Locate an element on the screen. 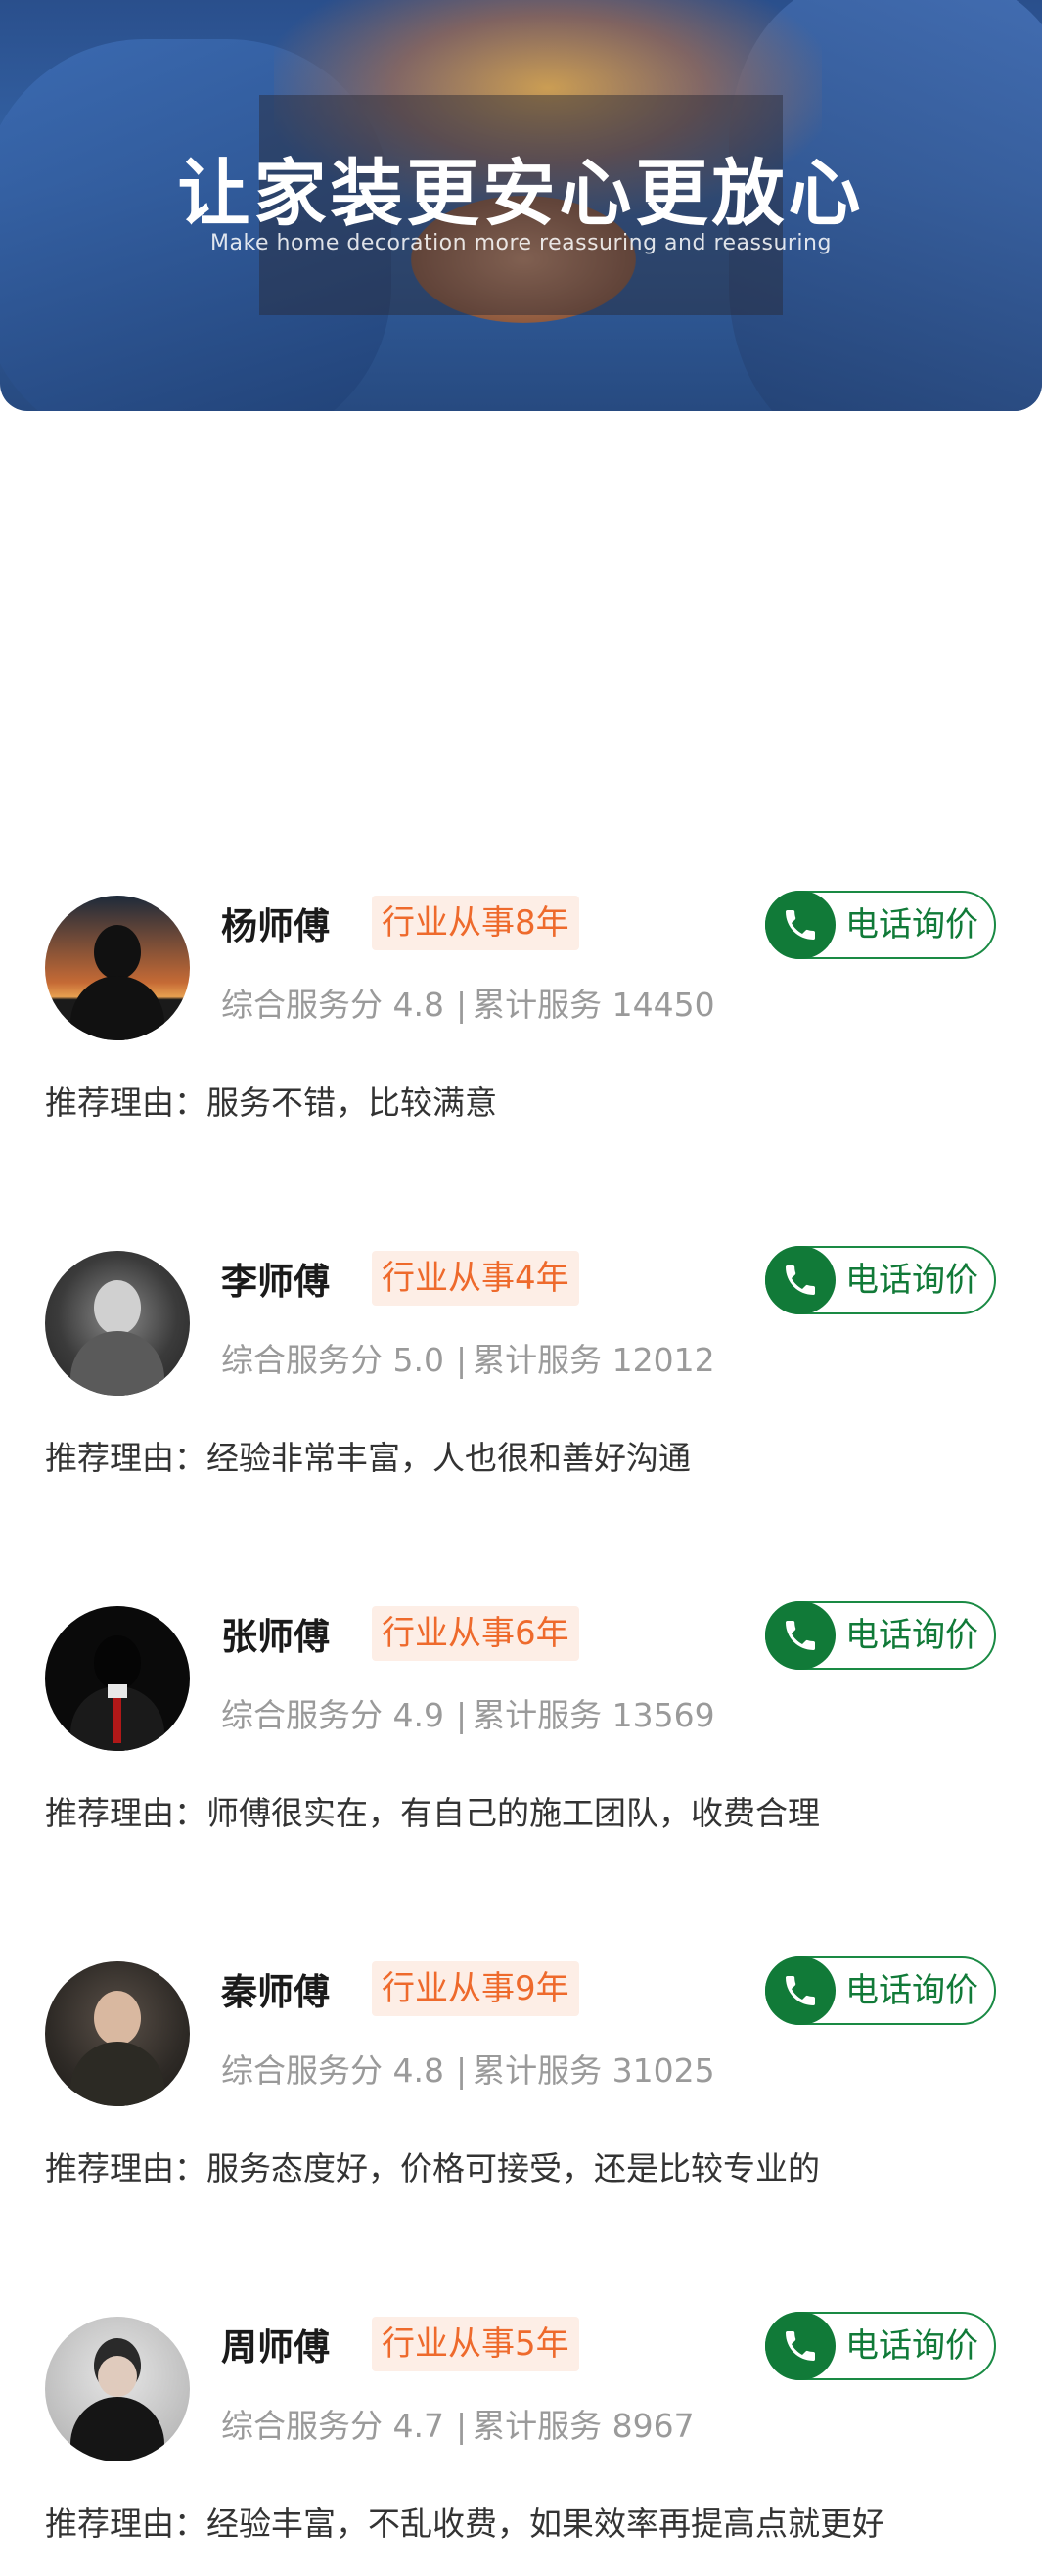  recommend-reason: 推荐理由：经验丰富，不乱收费，如果效率再提高点就更好 is located at coordinates (464, 2521).